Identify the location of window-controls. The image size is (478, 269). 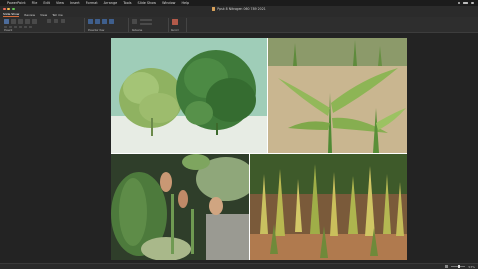
(9, 9).